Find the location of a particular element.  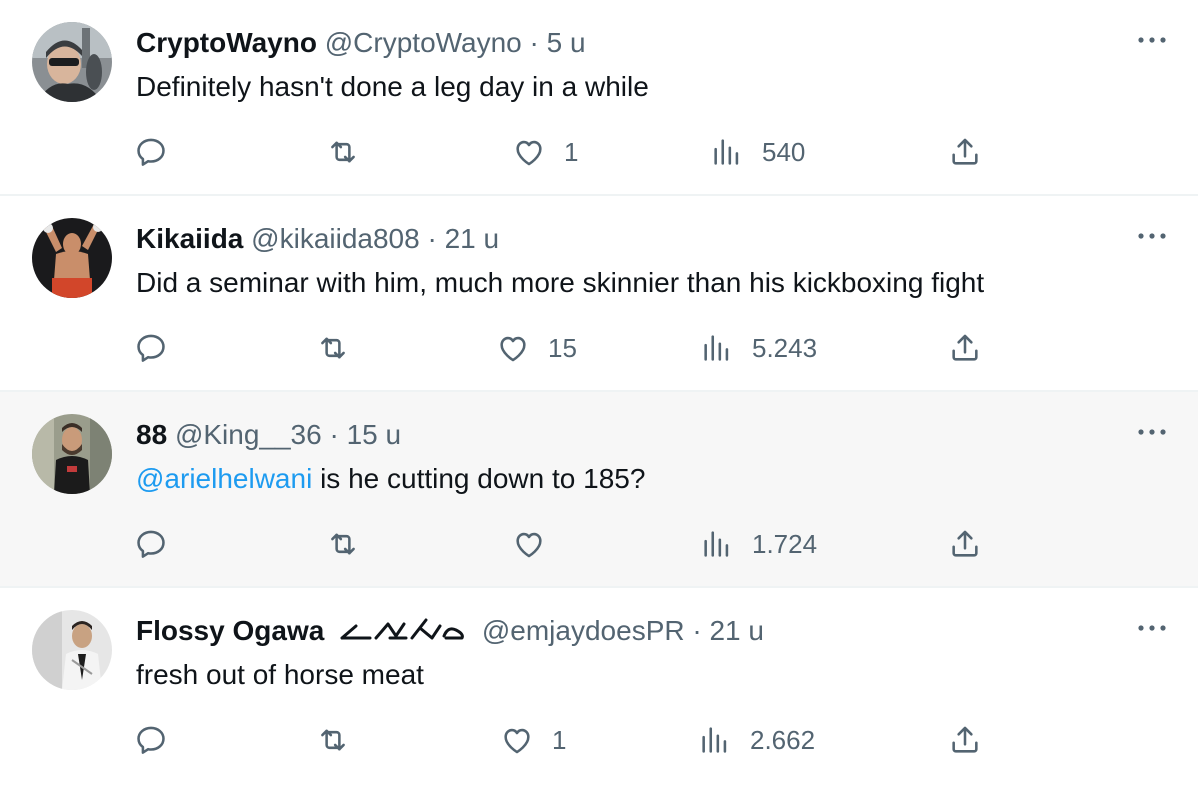

view-count: 2.662 is located at coordinates (783, 739).